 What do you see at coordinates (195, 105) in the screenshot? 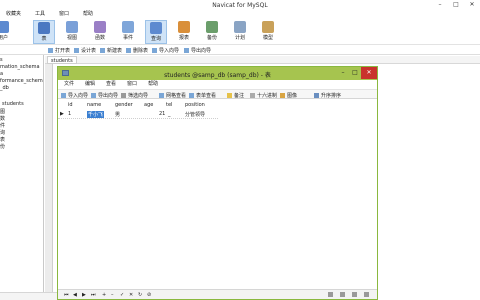
I see `column-header: position` at bounding box center [195, 105].